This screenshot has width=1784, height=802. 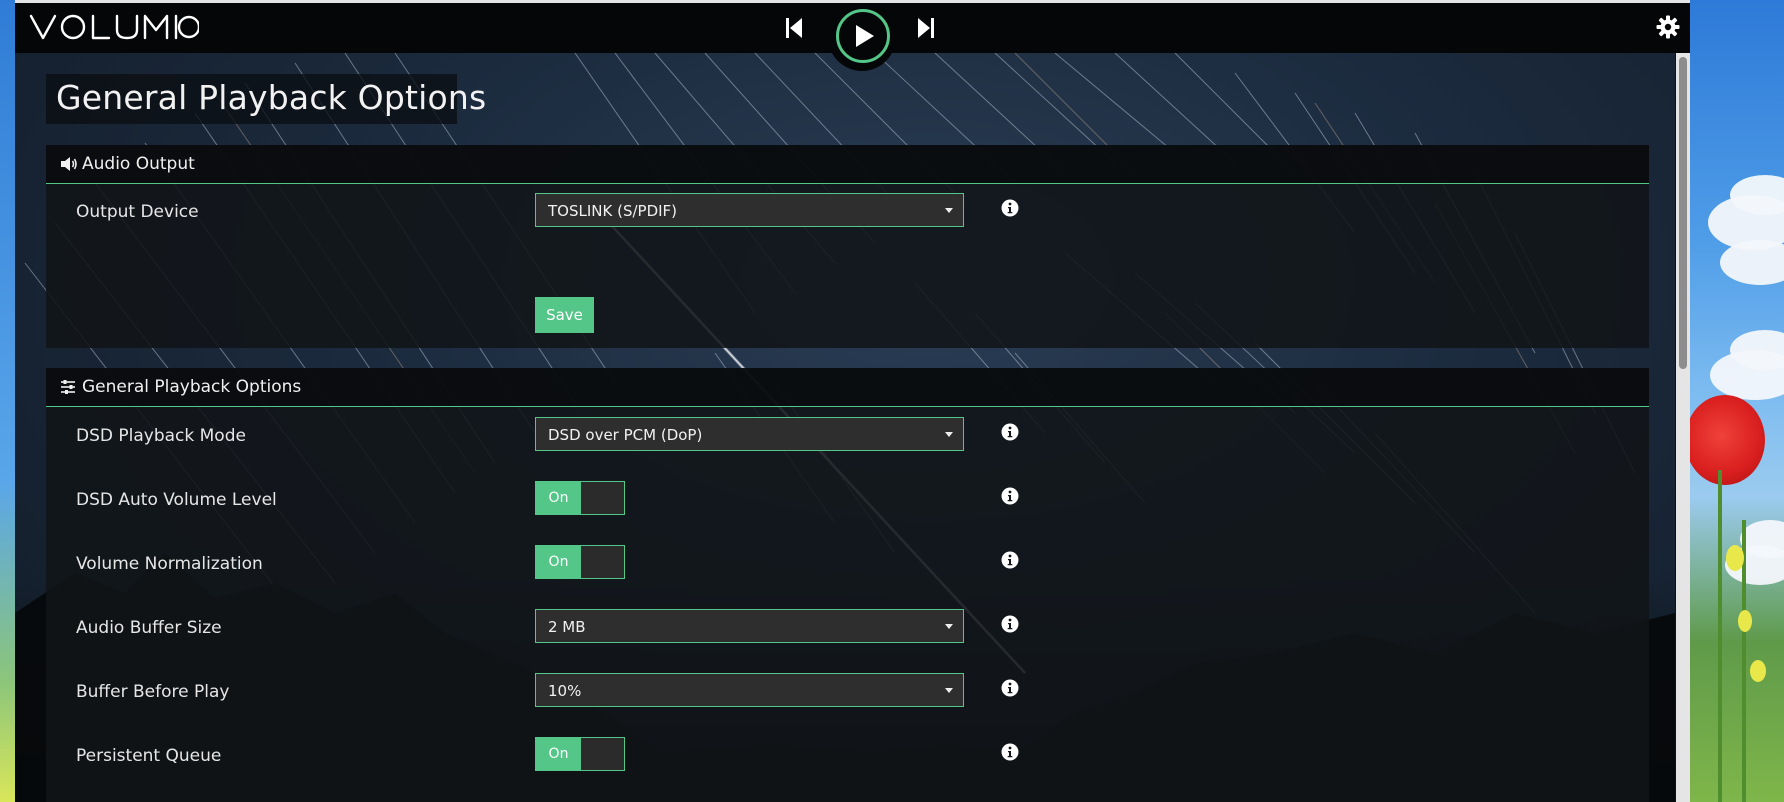 What do you see at coordinates (749, 434) in the screenshot?
I see `dsd-mode-select: DSD over PCM (DoP)` at bounding box center [749, 434].